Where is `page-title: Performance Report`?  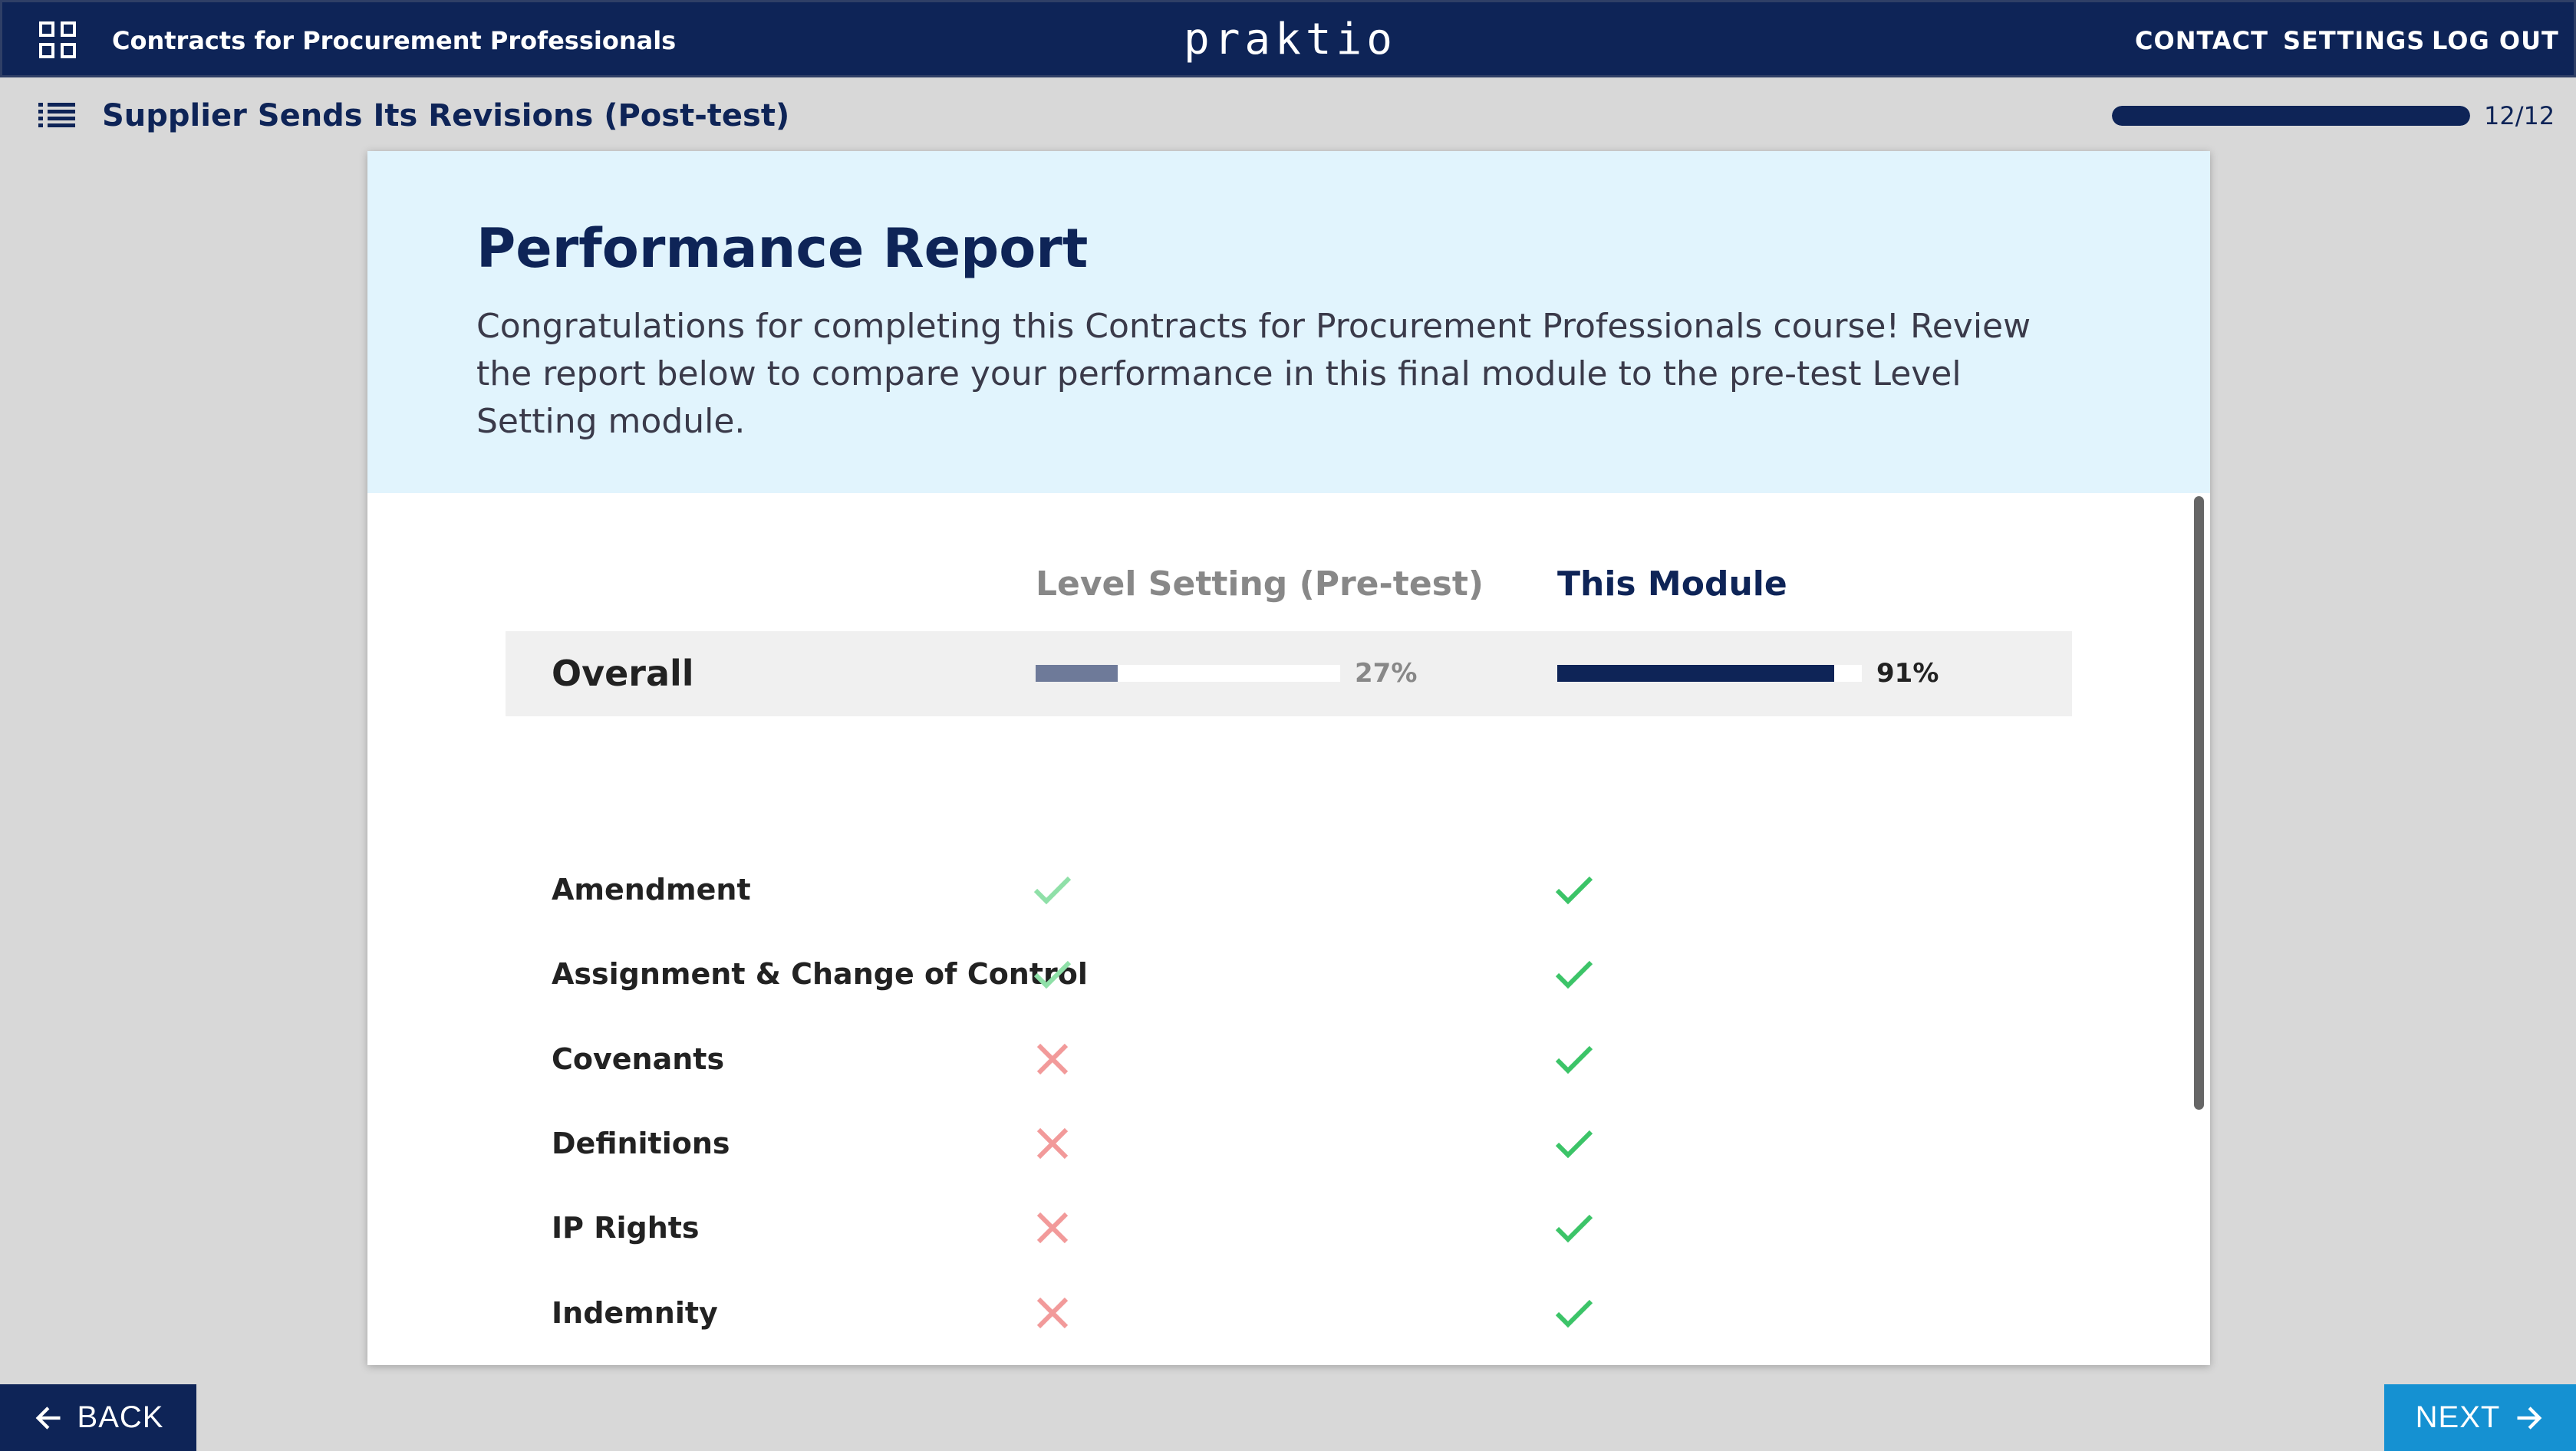
page-title: Performance Report is located at coordinates (782, 248).